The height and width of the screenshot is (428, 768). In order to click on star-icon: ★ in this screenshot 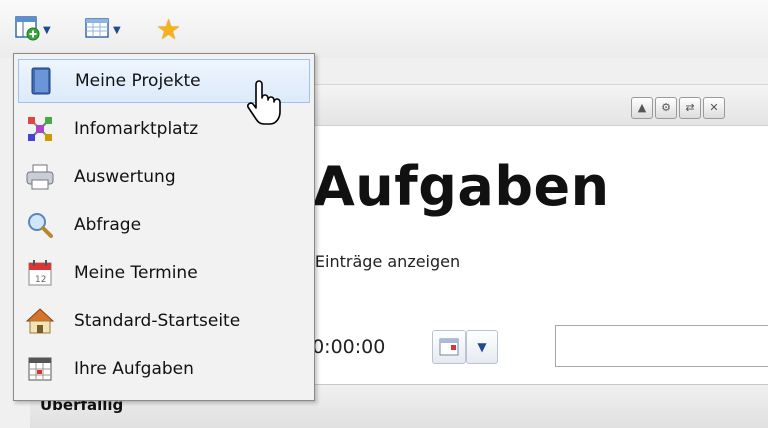, I will do `click(169, 29)`.